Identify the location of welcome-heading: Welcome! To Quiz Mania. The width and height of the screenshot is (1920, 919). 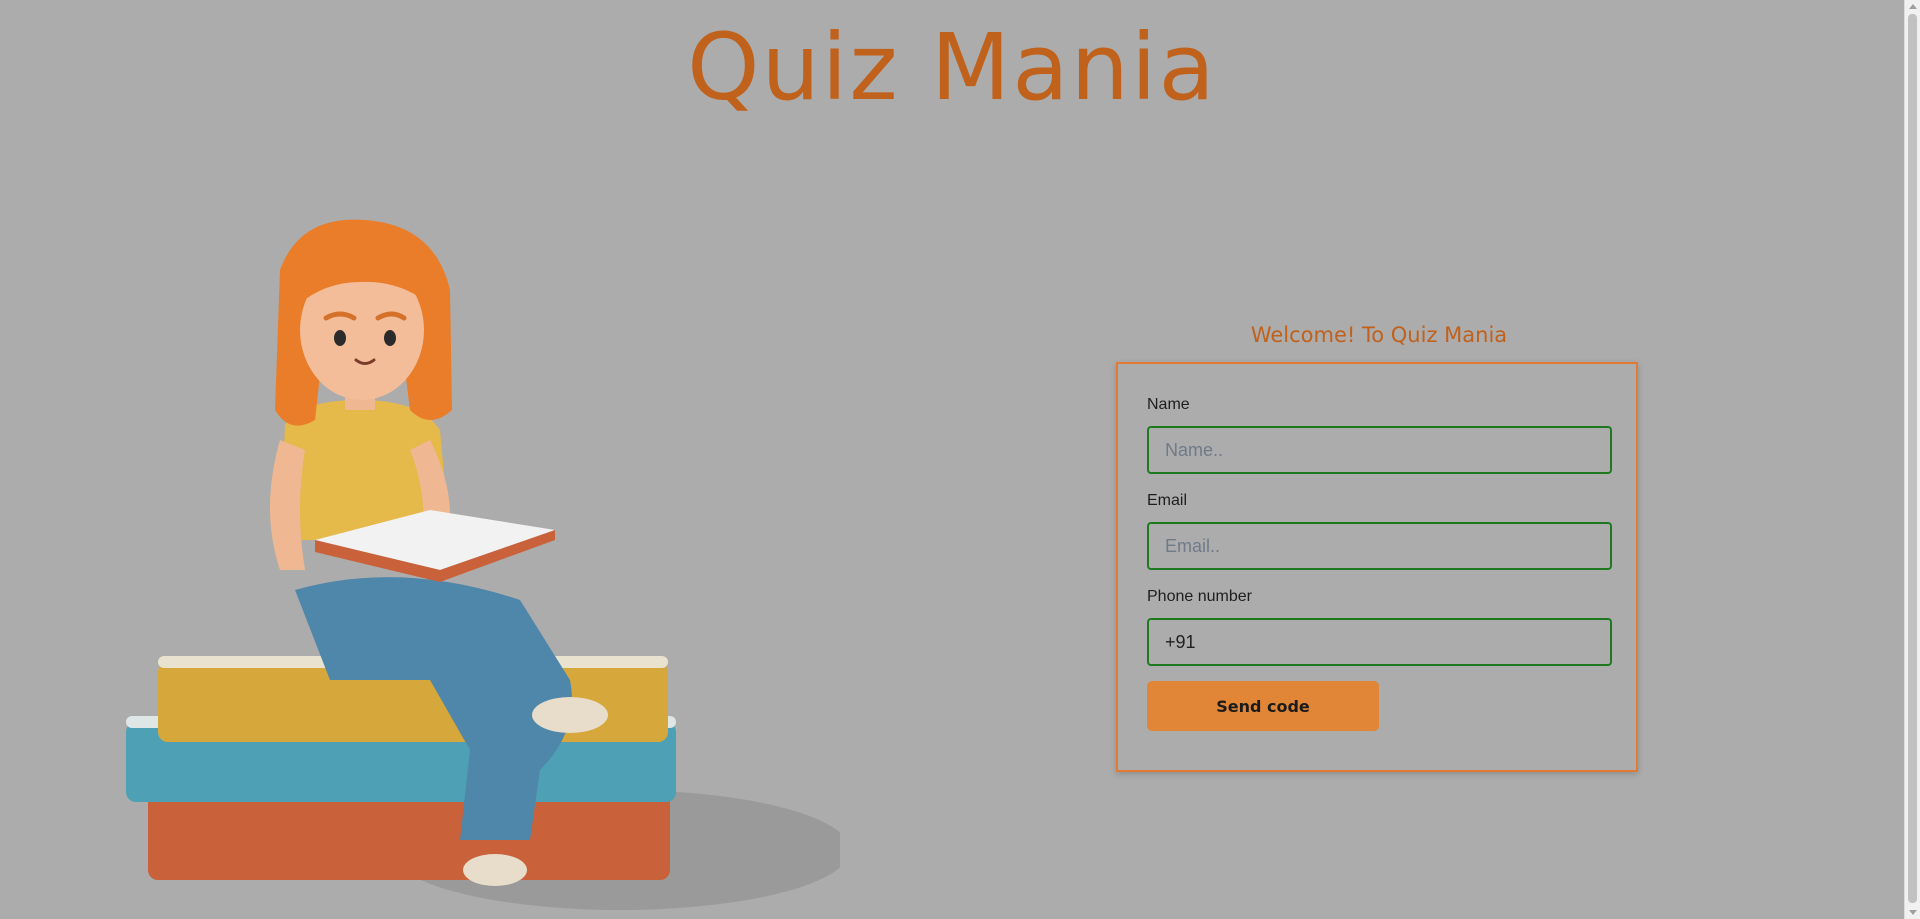
(1379, 335).